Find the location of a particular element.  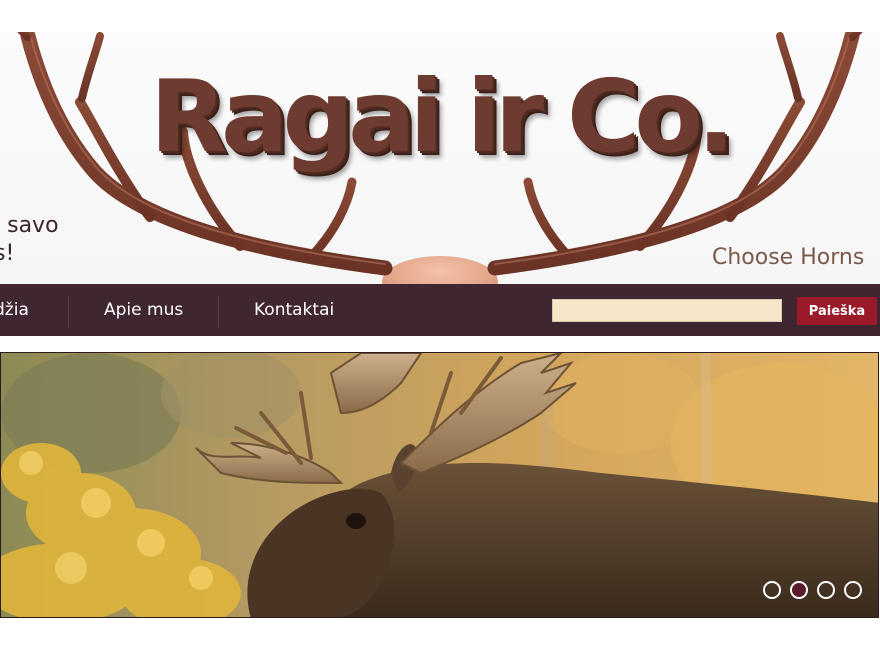

site-title: Ragai ir Co. is located at coordinates (442, 116).